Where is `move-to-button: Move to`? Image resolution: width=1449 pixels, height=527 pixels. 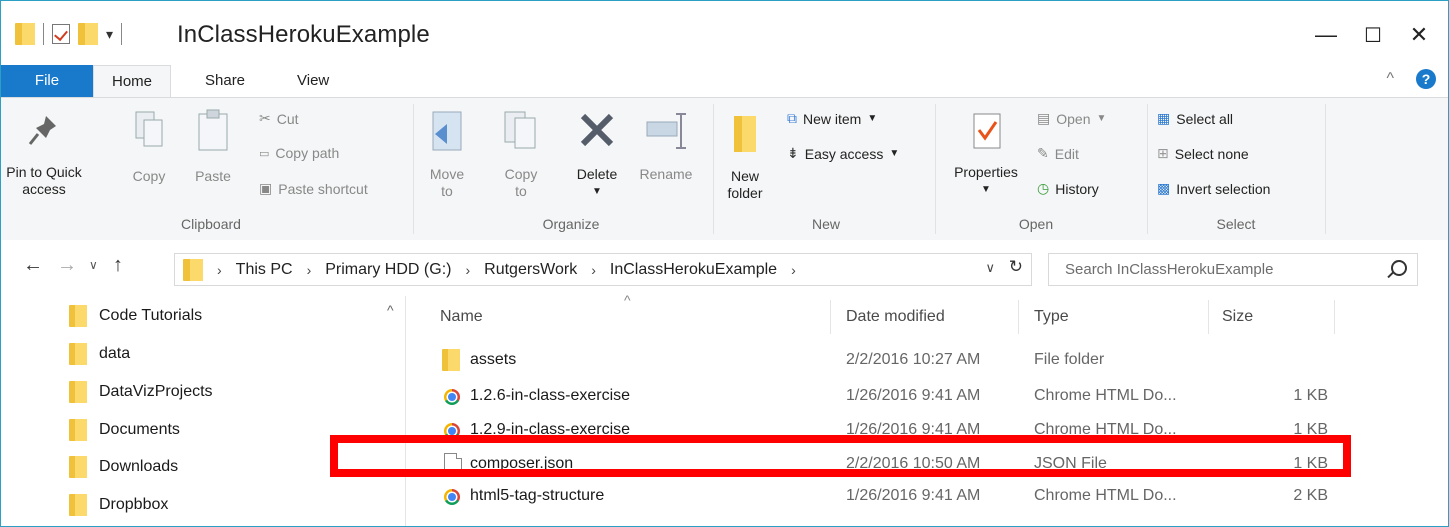 move-to-button: Move to is located at coordinates (447, 154).